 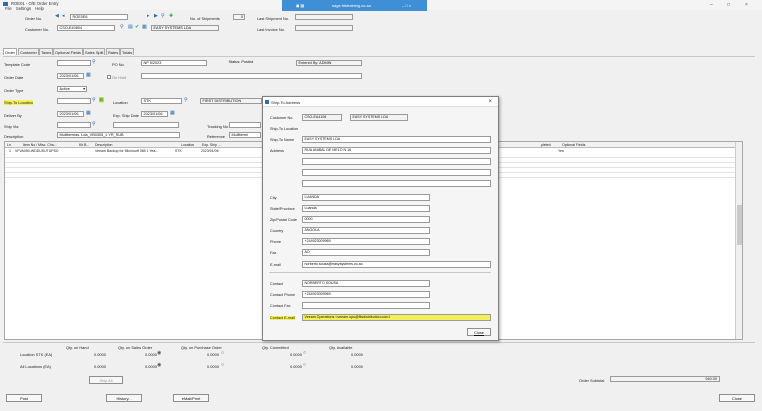 What do you see at coordinates (159, 365) in the screenshot?
I see `all-on-so-drill-icon: ◉` at bounding box center [159, 365].